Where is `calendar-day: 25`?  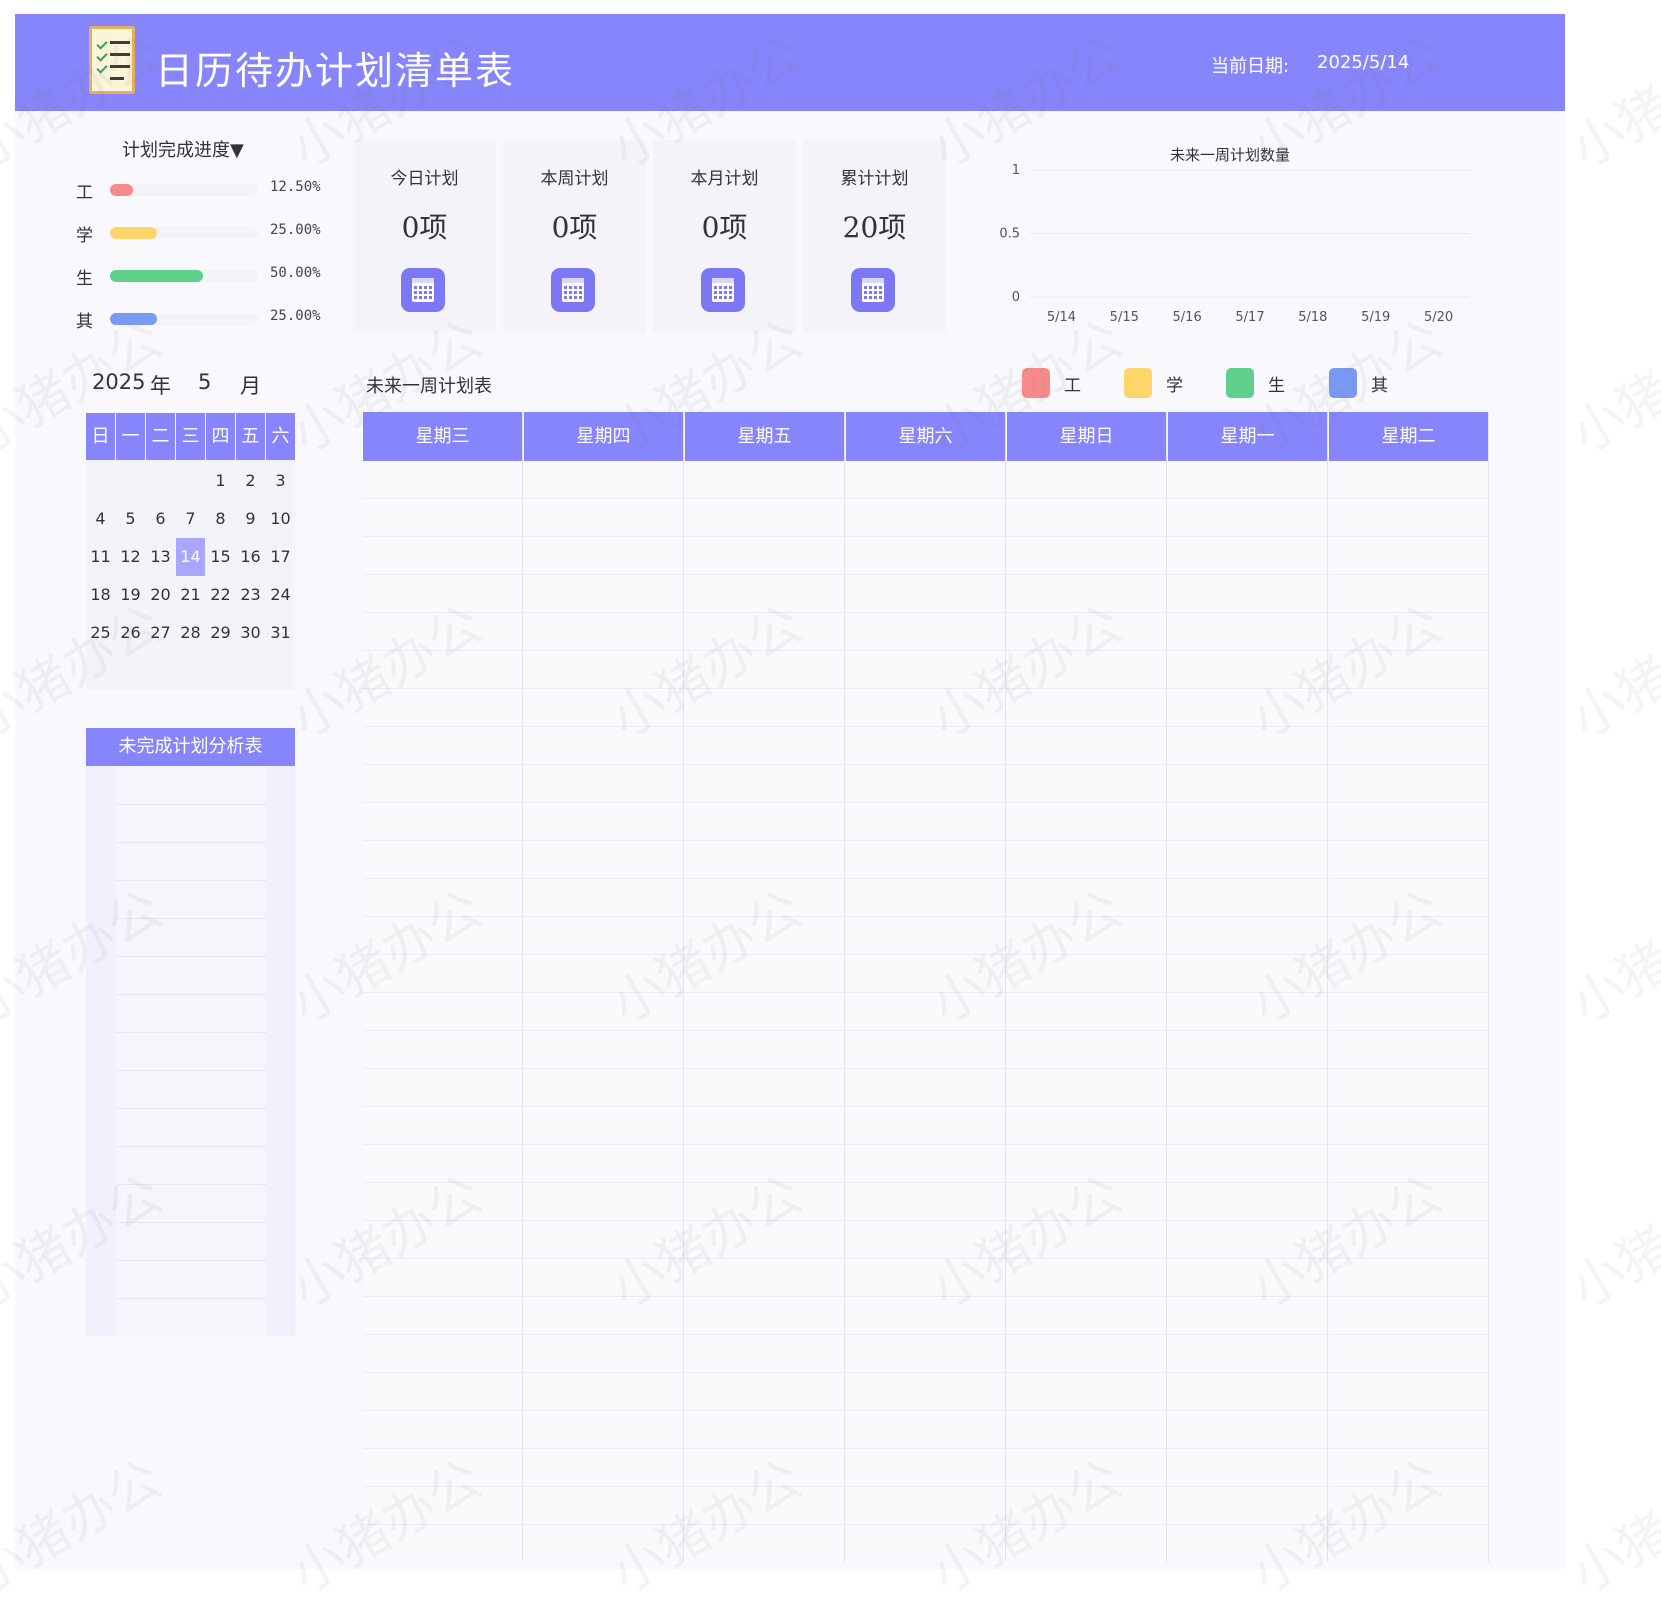 calendar-day: 25 is located at coordinates (100, 633).